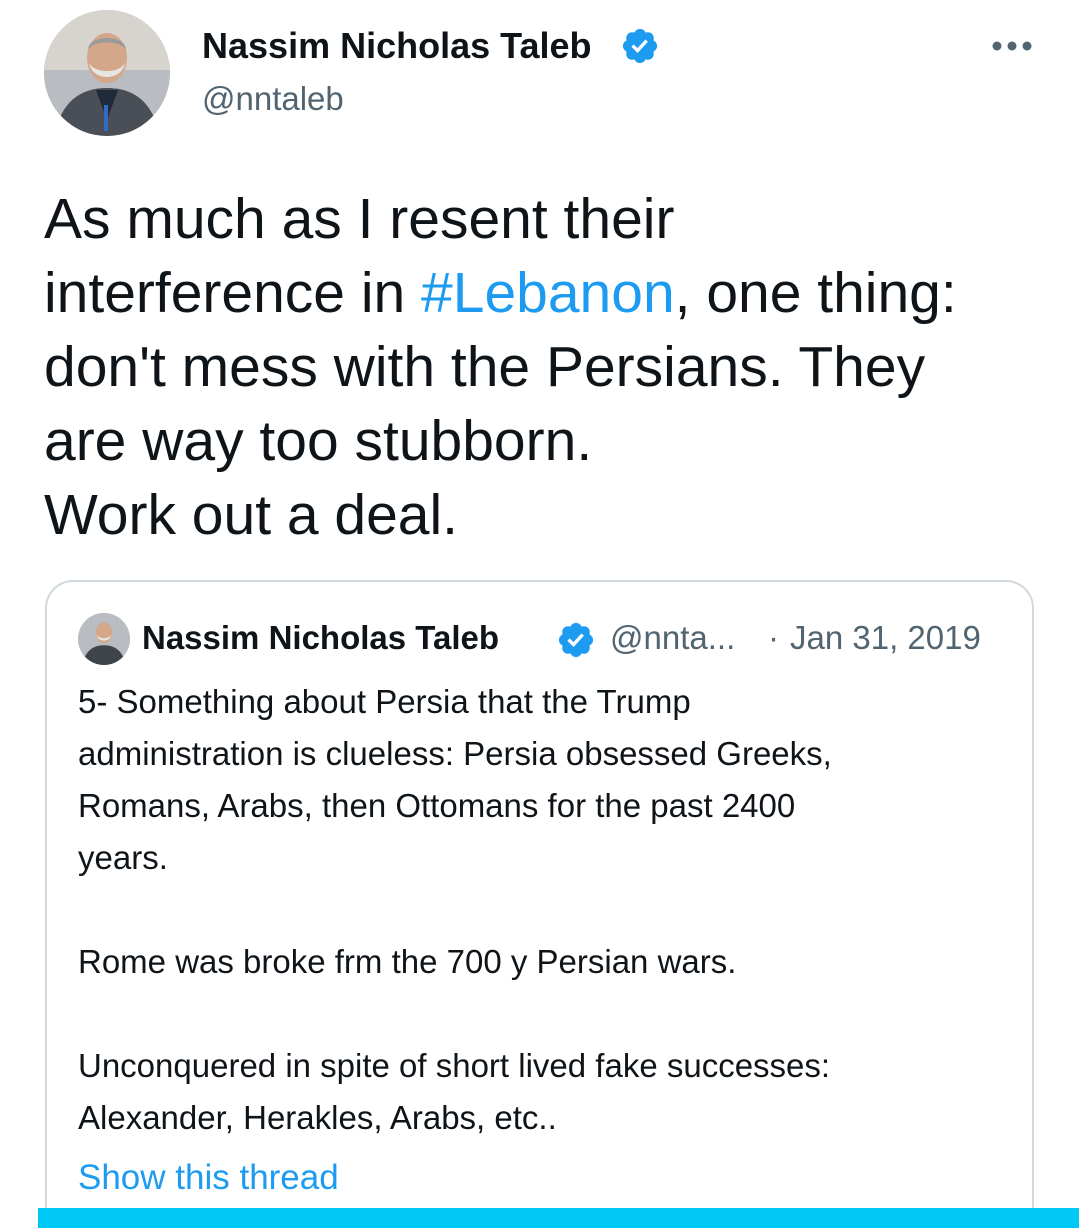 Image resolution: width=1079 pixels, height=1228 pixels. I want to click on quoted-tweet-date: Jan 31, 2019, so click(885, 637).